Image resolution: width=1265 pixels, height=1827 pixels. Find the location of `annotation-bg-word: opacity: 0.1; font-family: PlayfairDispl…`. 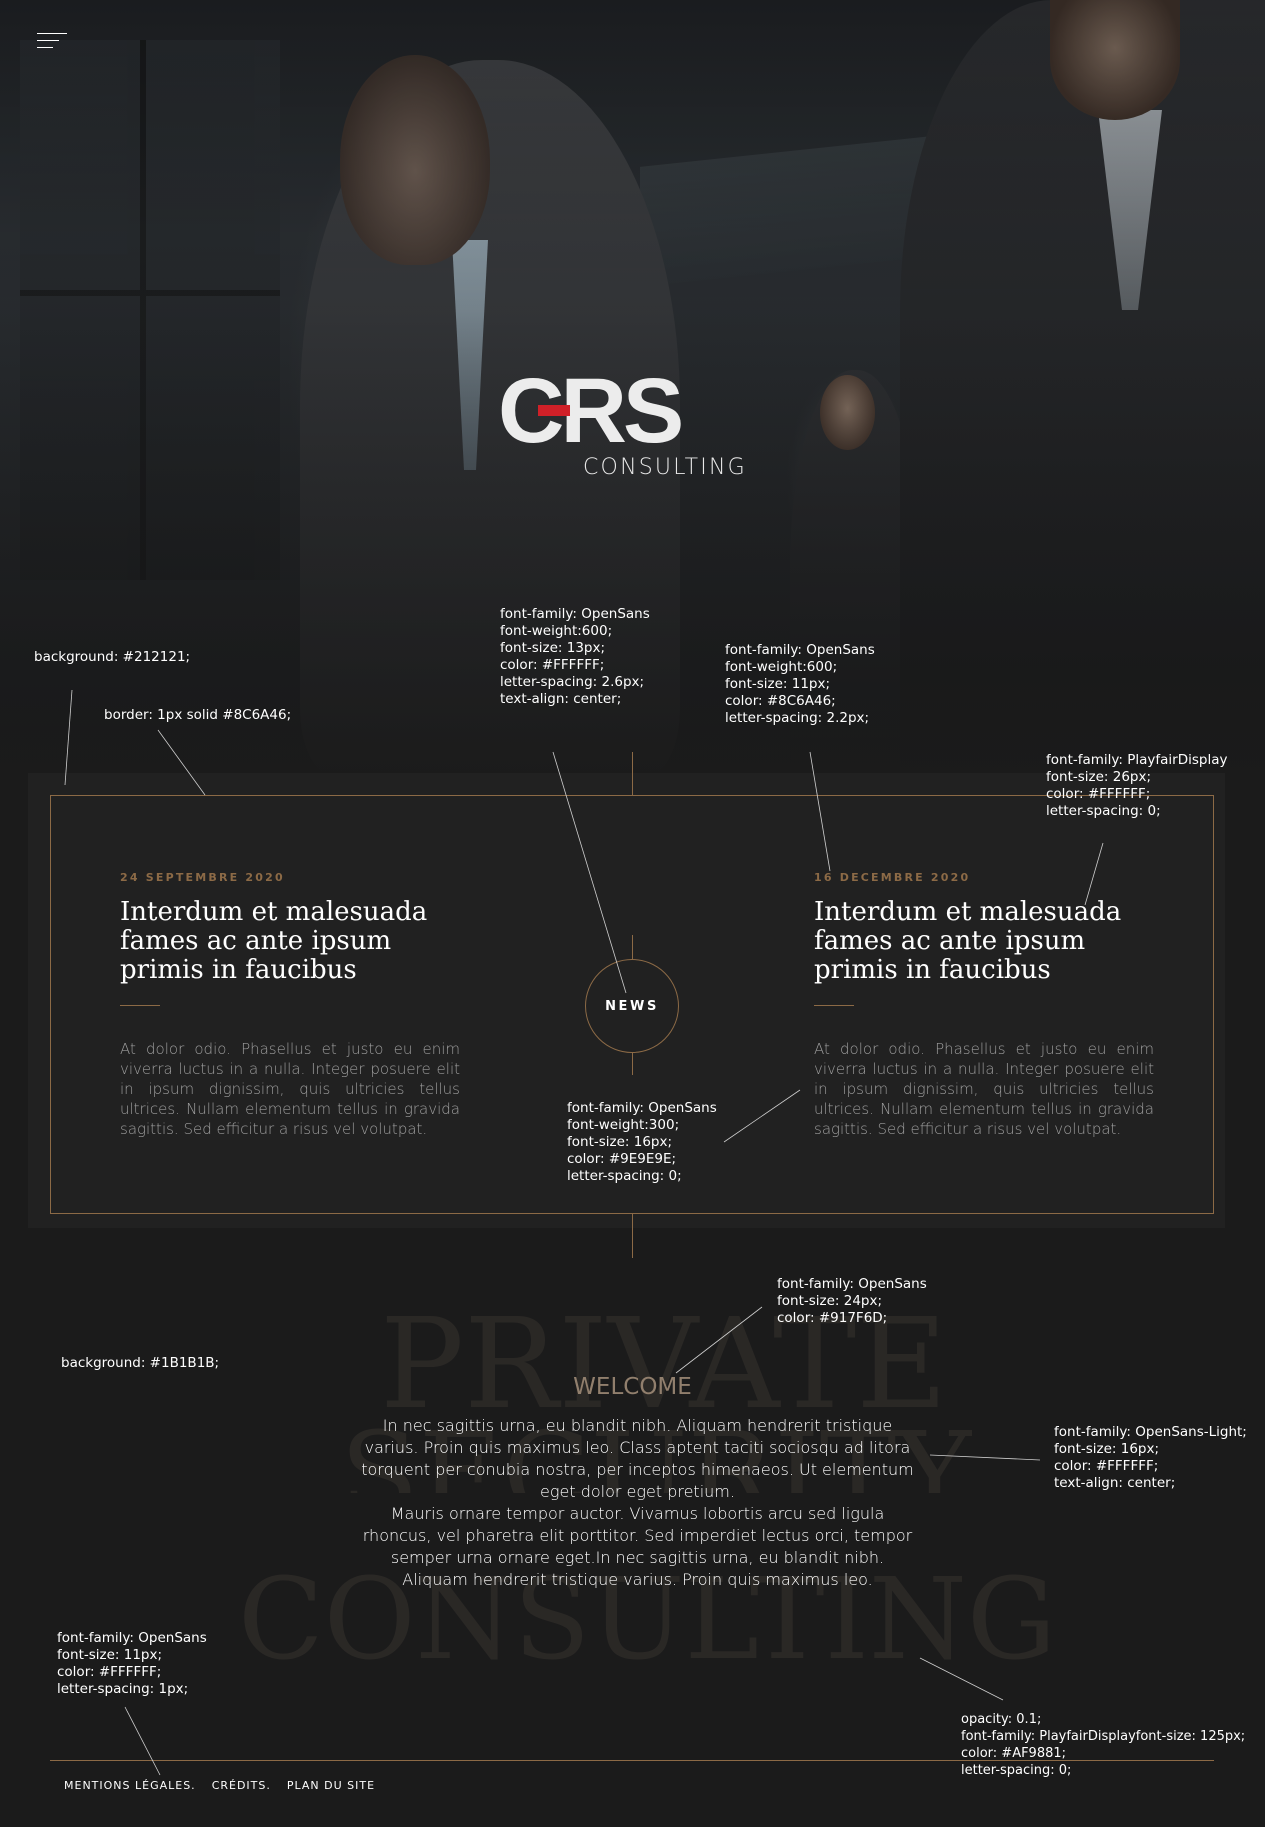

annotation-bg-word: opacity: 0.1; font-family: PlayfairDispl… is located at coordinates (1103, 1745).